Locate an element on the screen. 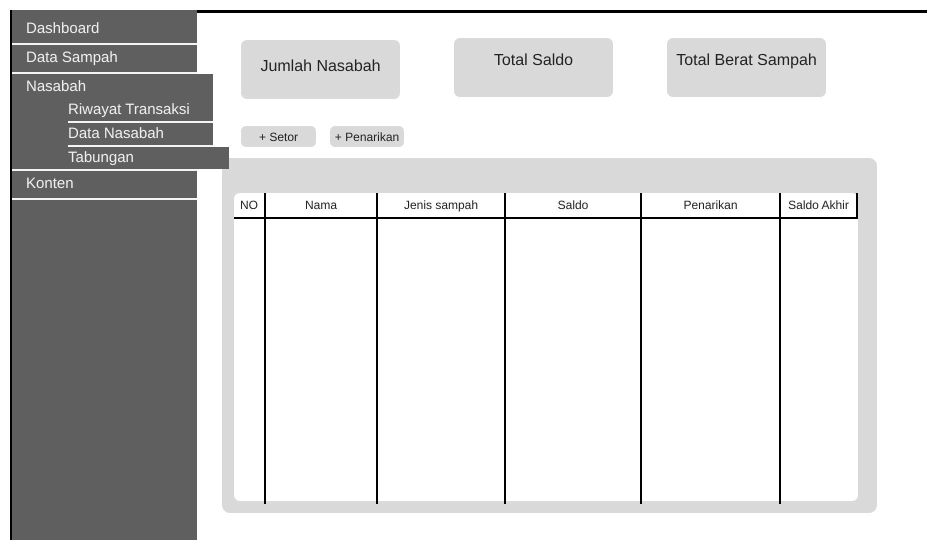 The width and height of the screenshot is (927, 540). column-header: NO is located at coordinates (250, 206).